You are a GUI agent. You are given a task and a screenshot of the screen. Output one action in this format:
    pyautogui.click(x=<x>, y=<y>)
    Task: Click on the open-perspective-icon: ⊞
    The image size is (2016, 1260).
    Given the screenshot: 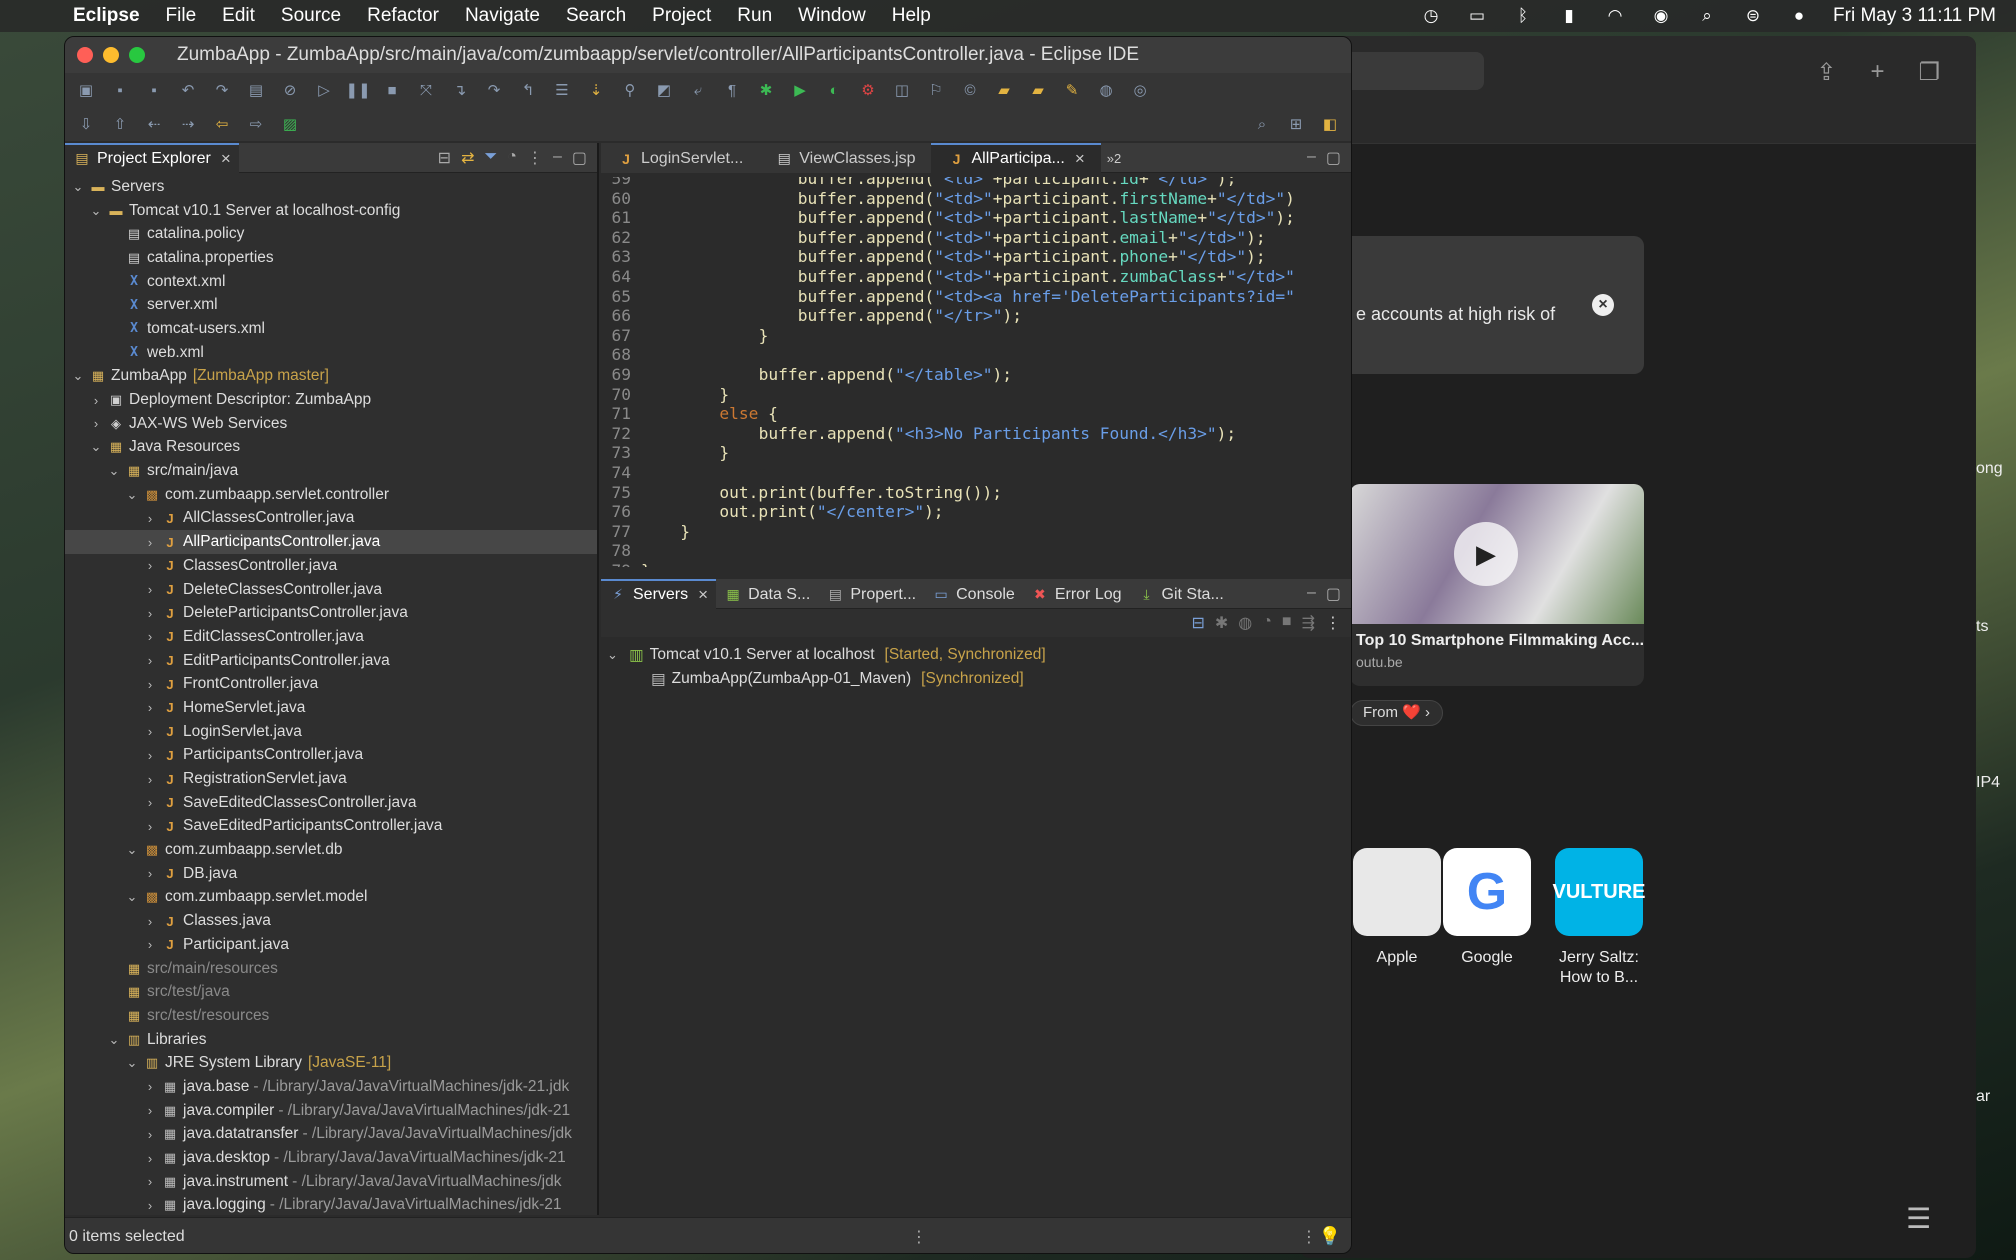 What is the action you would take?
    pyautogui.click(x=1296, y=124)
    